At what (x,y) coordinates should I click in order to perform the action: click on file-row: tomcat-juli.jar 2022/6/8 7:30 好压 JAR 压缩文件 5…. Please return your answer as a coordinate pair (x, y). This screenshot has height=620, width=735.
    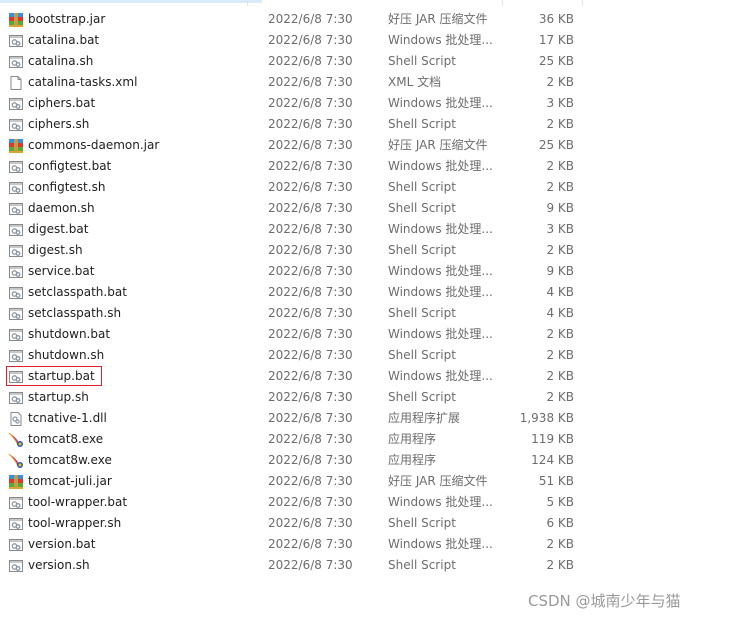
    Looking at the image, I should click on (300, 481).